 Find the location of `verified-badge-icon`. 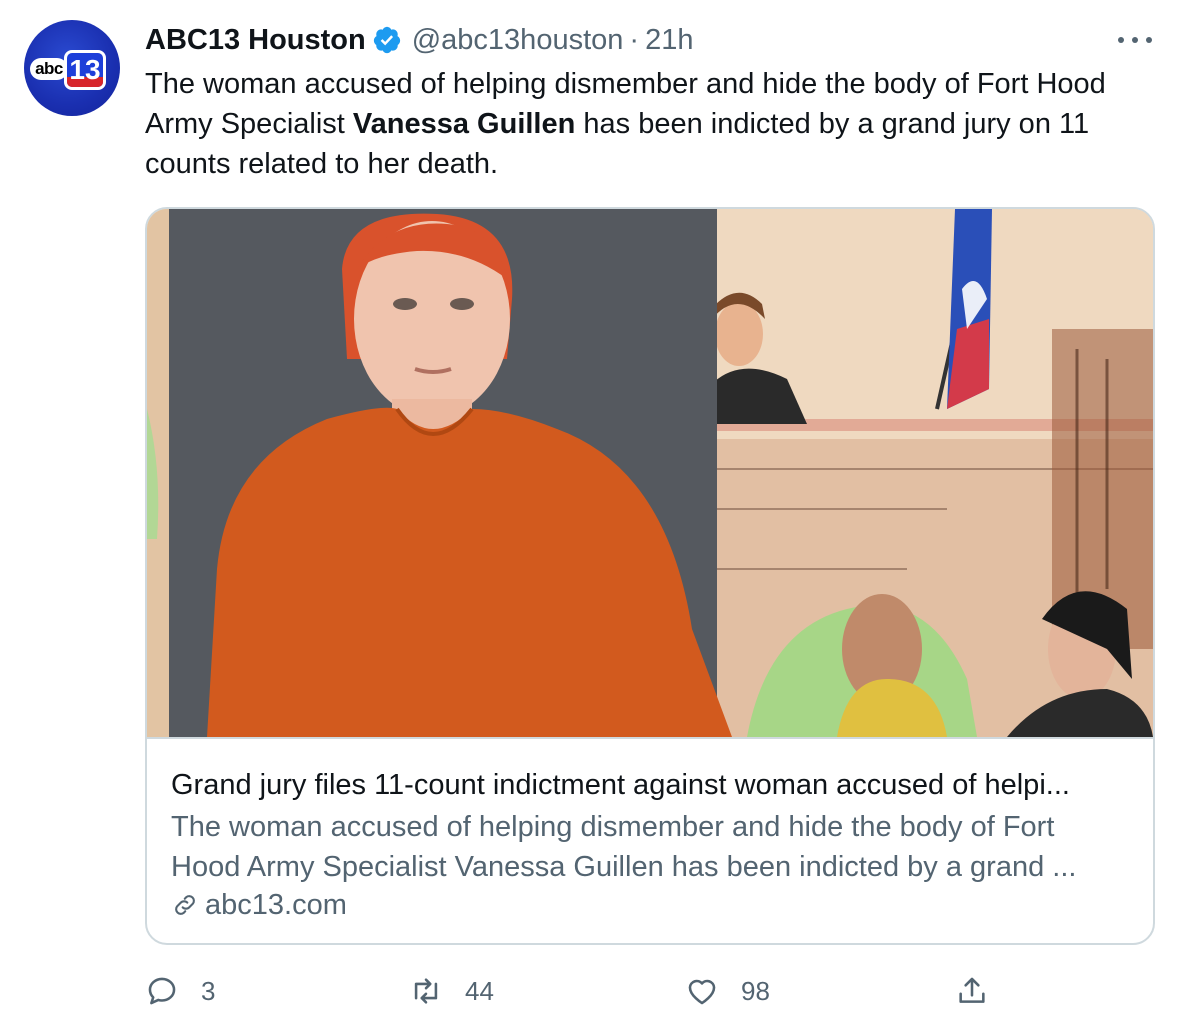

verified-badge-icon is located at coordinates (386, 40).